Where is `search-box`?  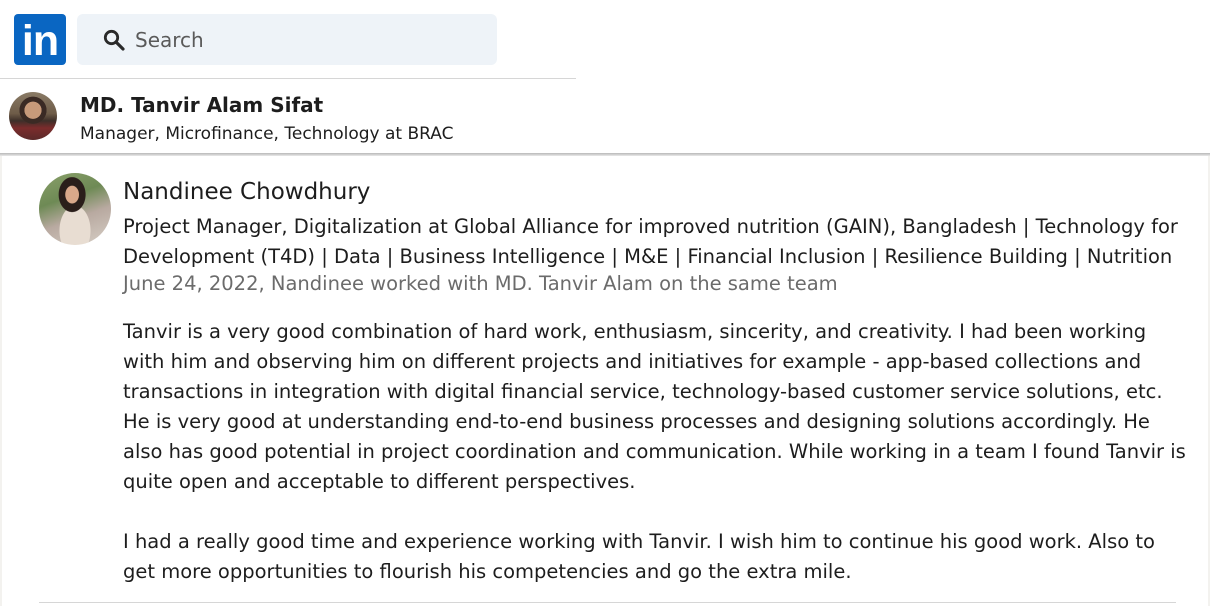 search-box is located at coordinates (287, 39).